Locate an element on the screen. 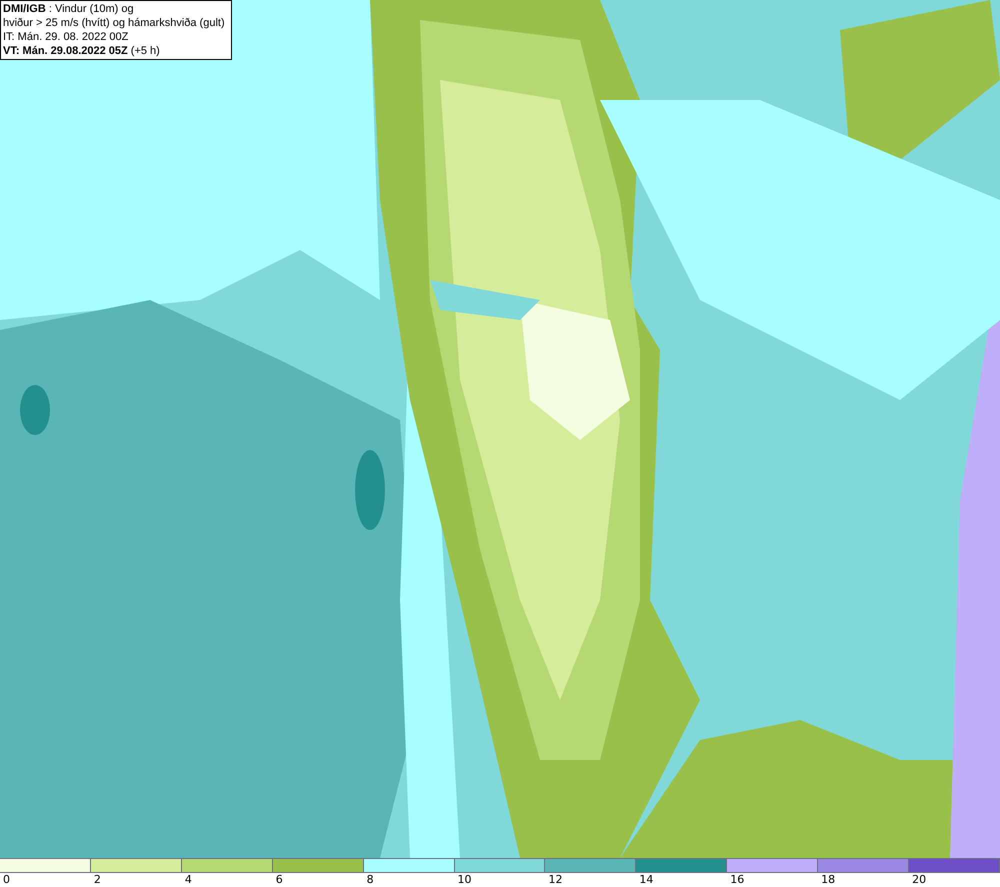 Image resolution: width=1000 pixels, height=887 pixels. info-text: VT: Mán. 29.08.2022 05Z (+5 h) is located at coordinates (82, 51).